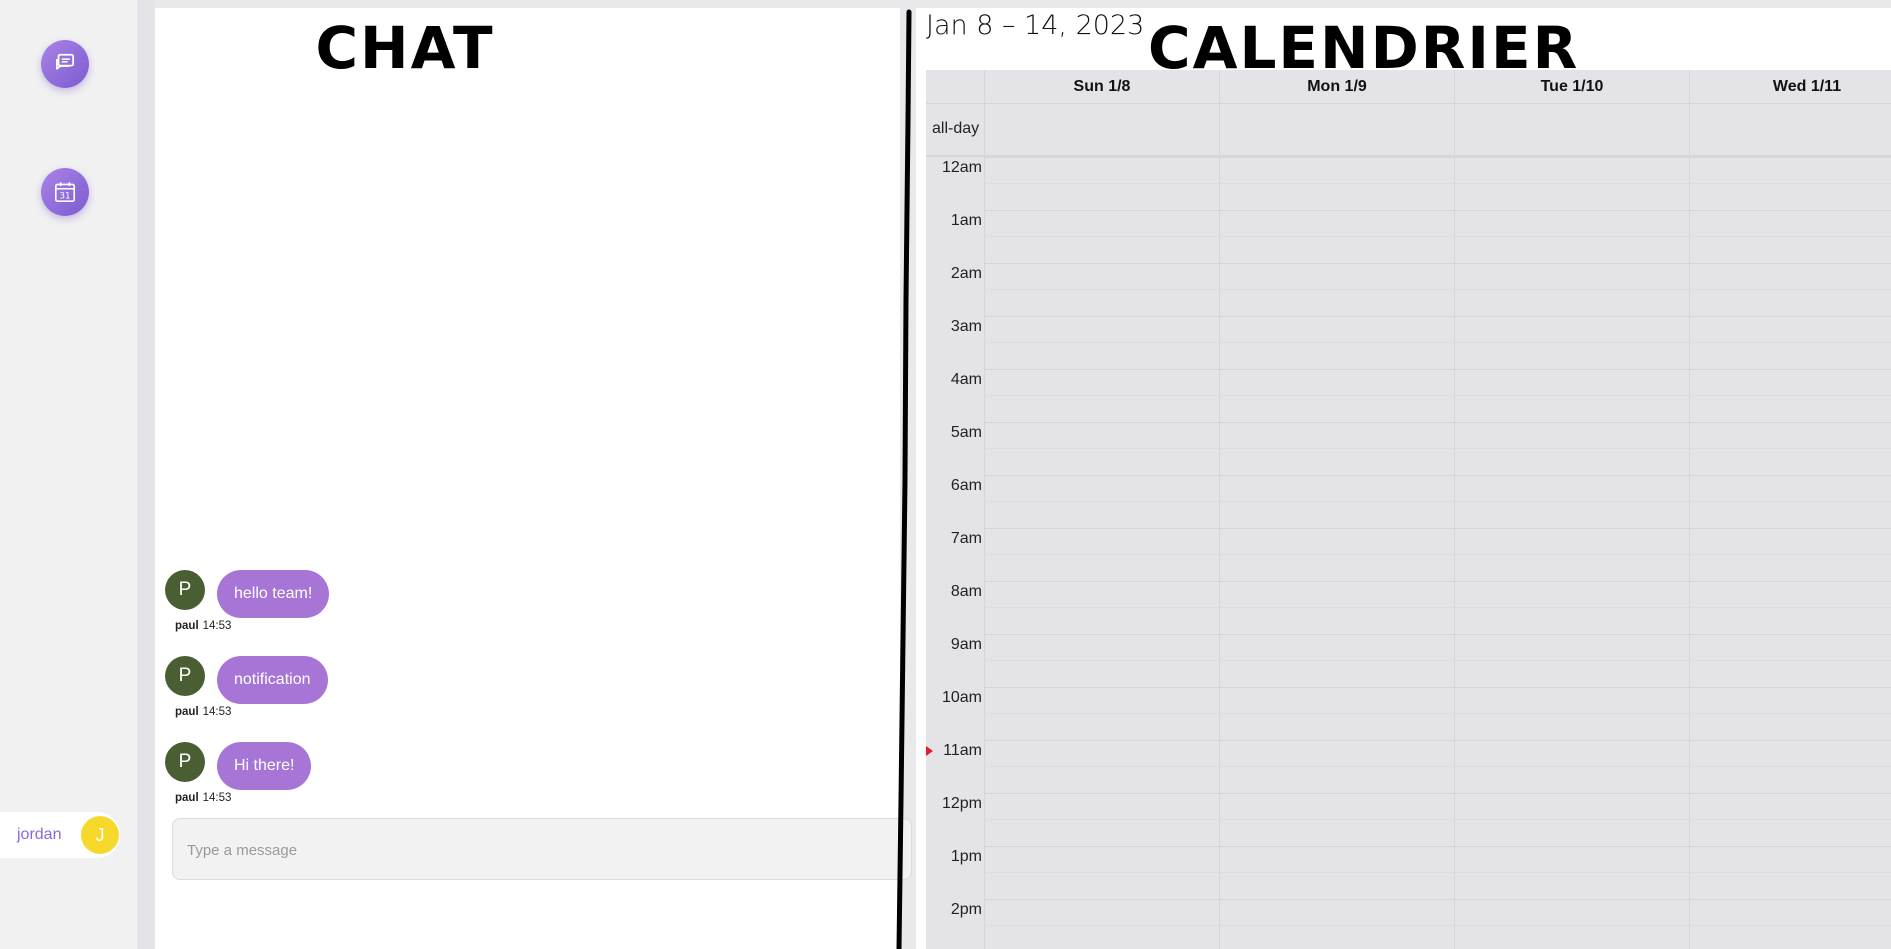  Describe the element at coordinates (961, 167) in the screenshot. I see `hour-label: 12am` at that location.